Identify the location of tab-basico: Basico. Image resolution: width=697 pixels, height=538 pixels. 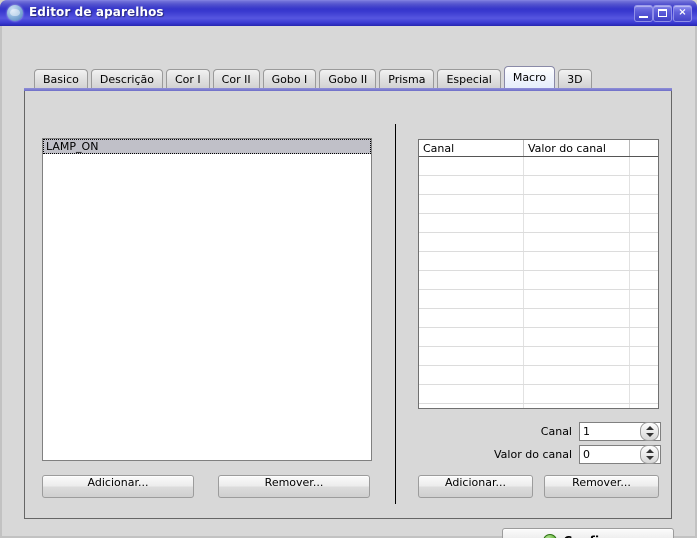
(61, 78).